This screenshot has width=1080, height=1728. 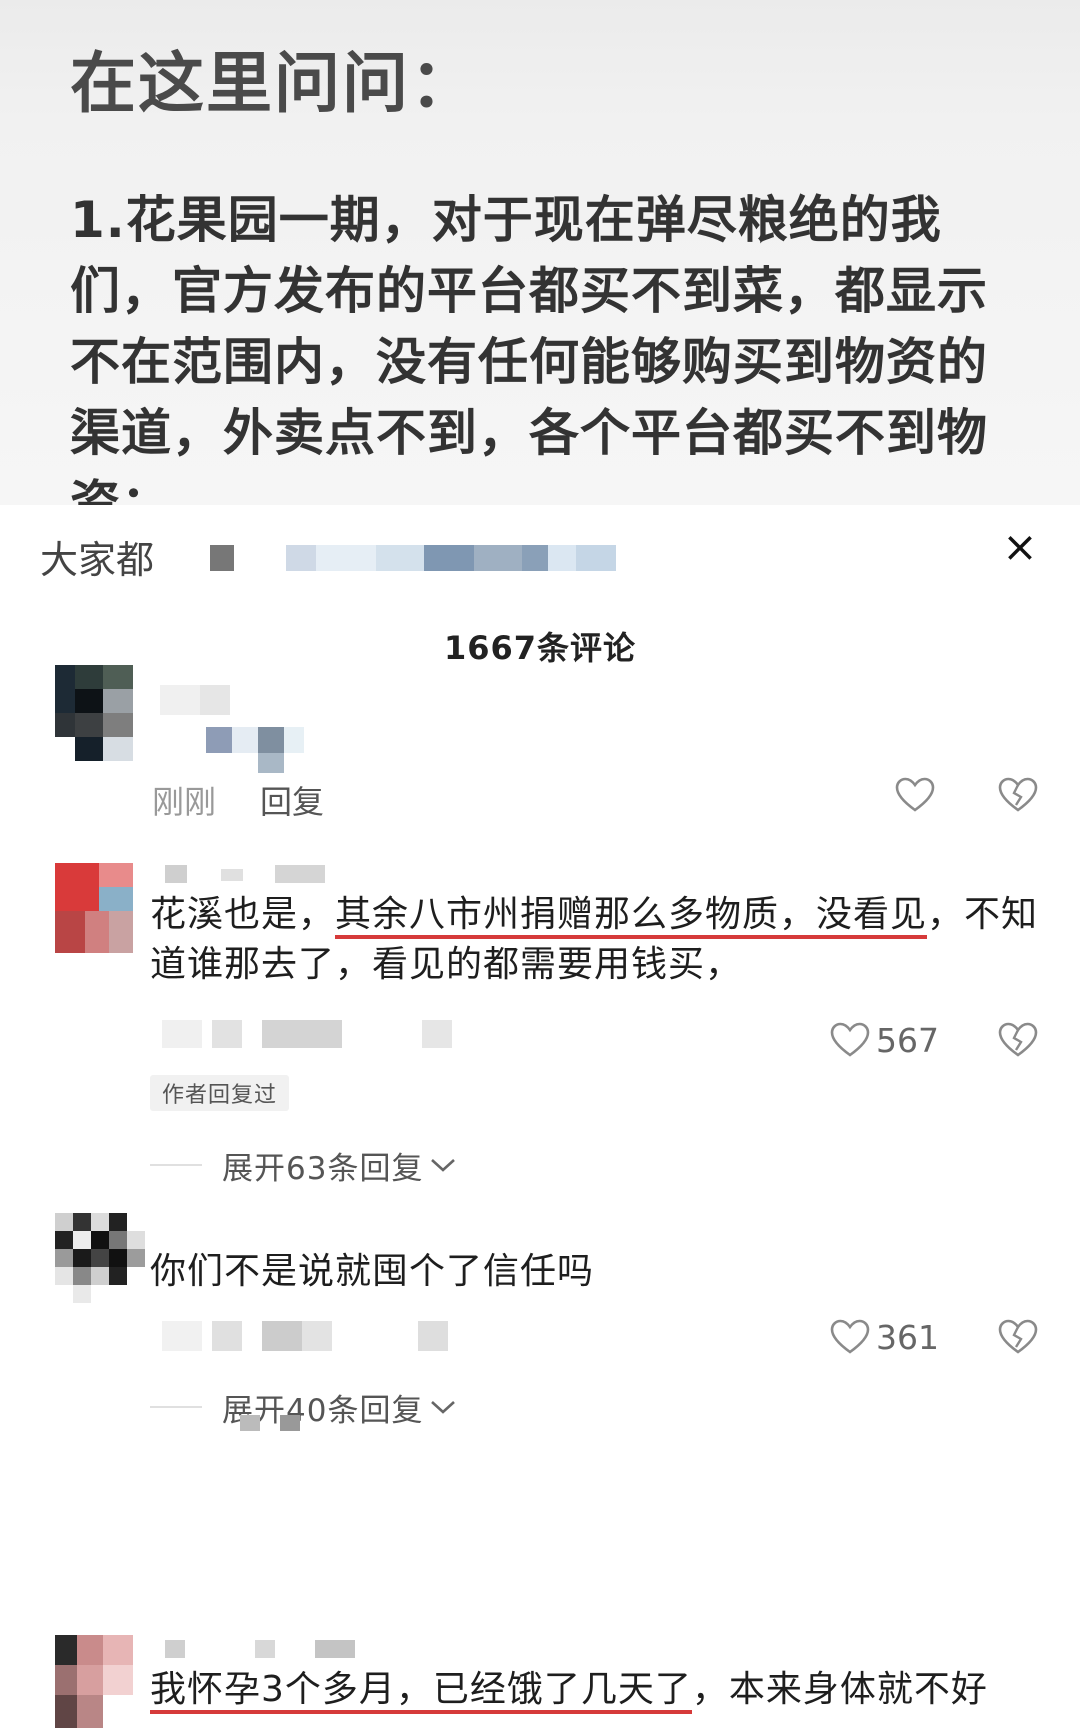 I want to click on highlighted-text: 我怀孕3个多月，已经饿了几天了, so click(x=421, y=1691).